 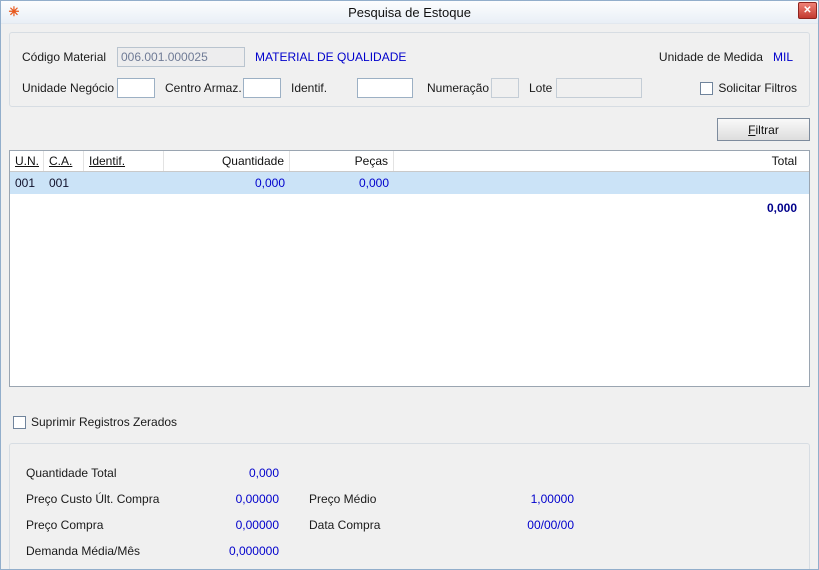 What do you see at coordinates (227, 161) in the screenshot?
I see `column-header-quantidade: Quantidade` at bounding box center [227, 161].